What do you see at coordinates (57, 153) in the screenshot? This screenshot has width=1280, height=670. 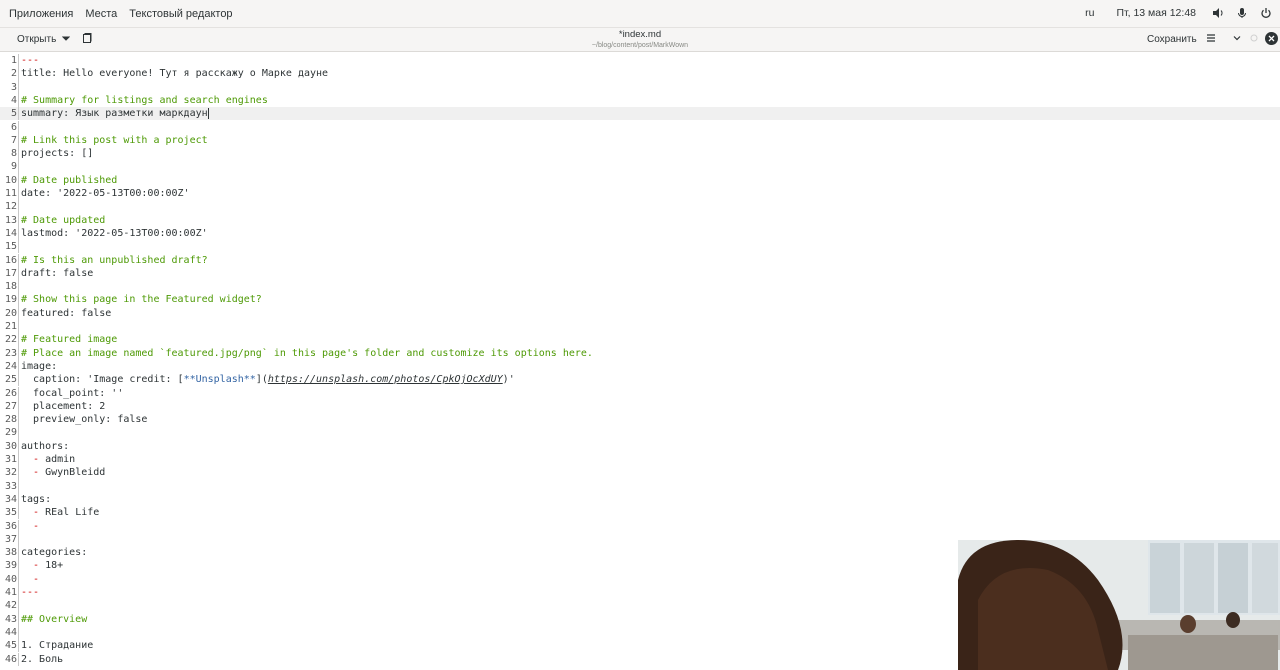 I see `line-code: projects: []` at bounding box center [57, 153].